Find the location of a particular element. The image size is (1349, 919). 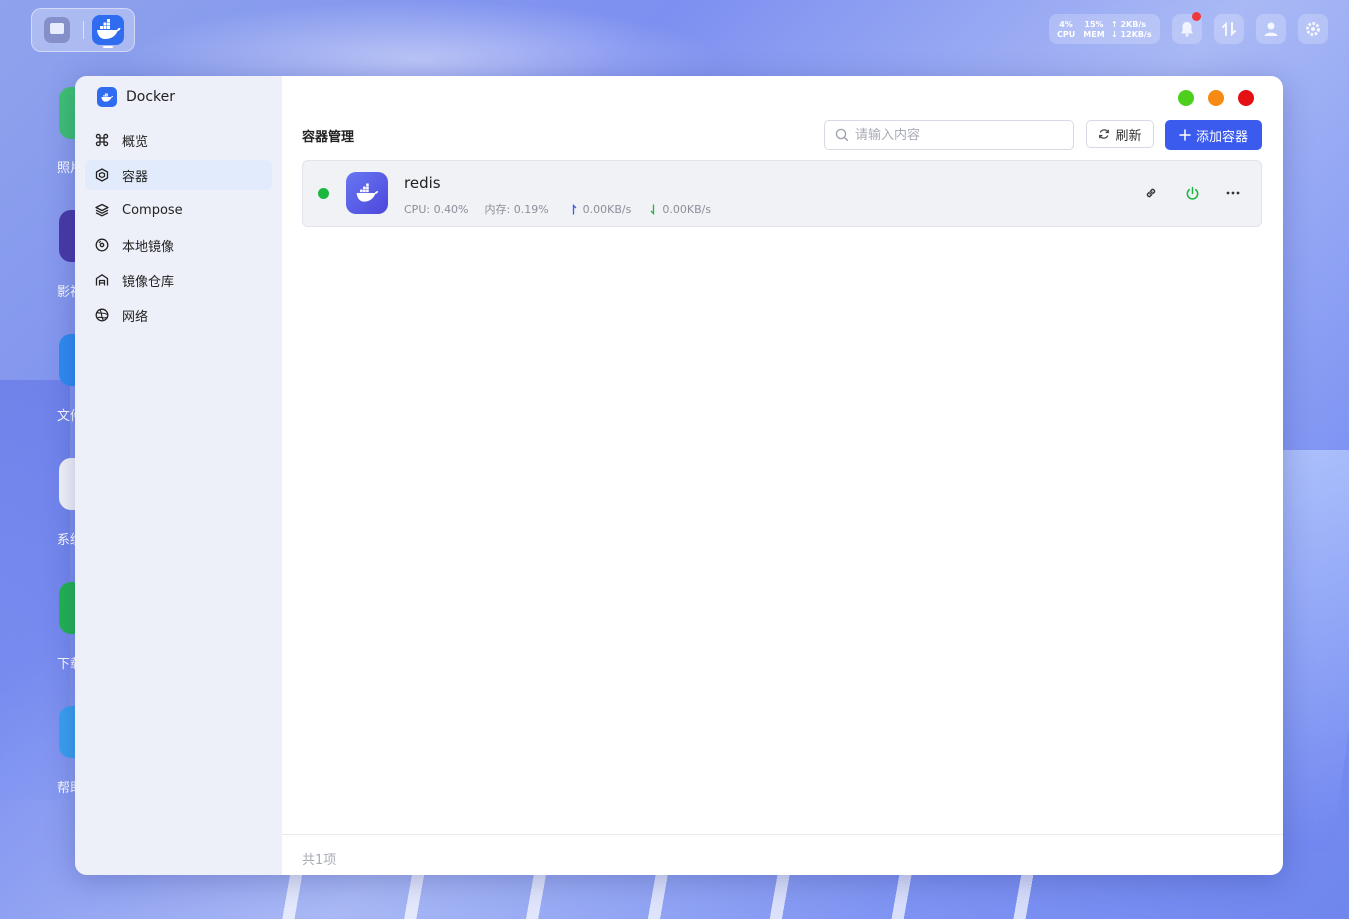

bell-icon is located at coordinates (1187, 29).